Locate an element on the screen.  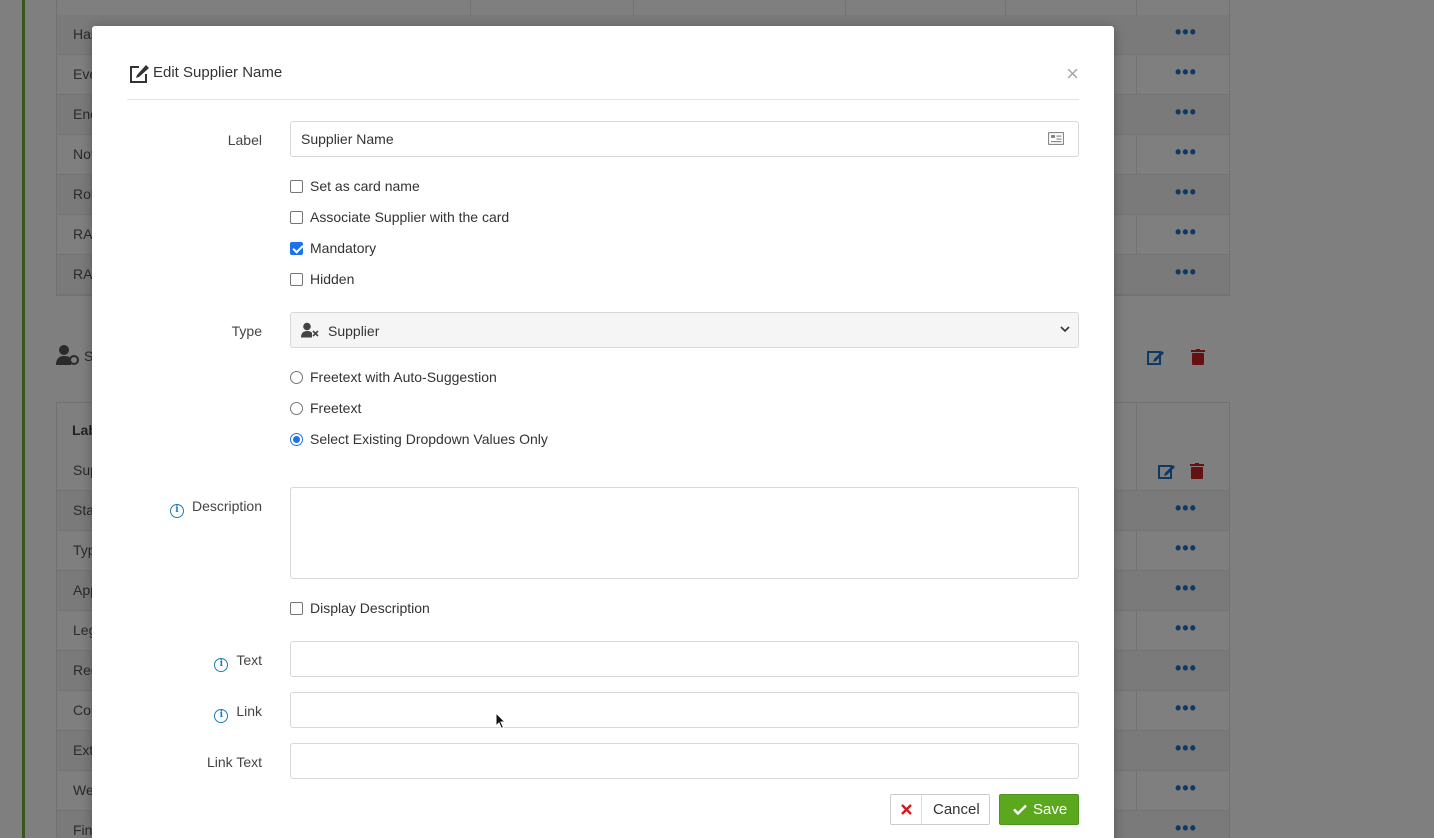
cancel-label: Cancel is located at coordinates (956, 809).